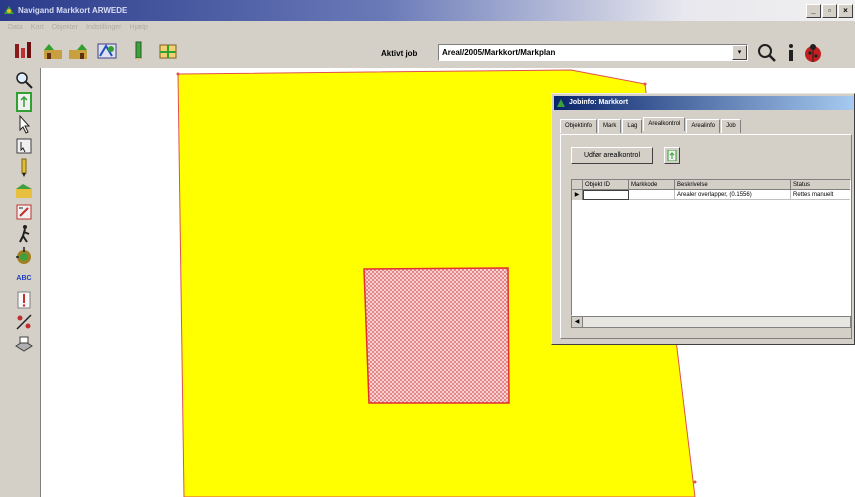  I want to click on zoom-icon, so click(24, 80).